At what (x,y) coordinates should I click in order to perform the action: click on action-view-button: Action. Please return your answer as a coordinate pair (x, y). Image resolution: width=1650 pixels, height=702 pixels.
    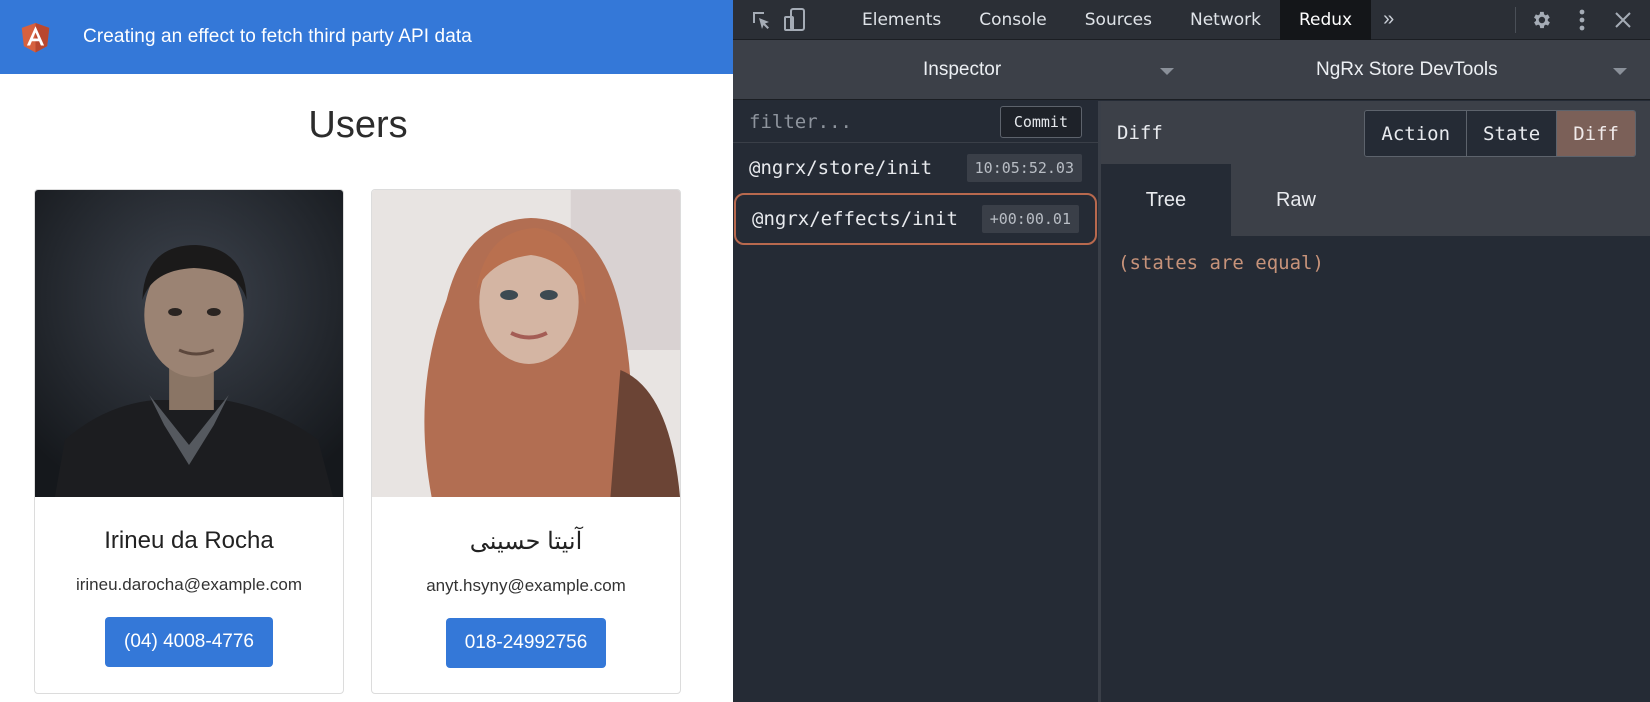
    Looking at the image, I should click on (1416, 133).